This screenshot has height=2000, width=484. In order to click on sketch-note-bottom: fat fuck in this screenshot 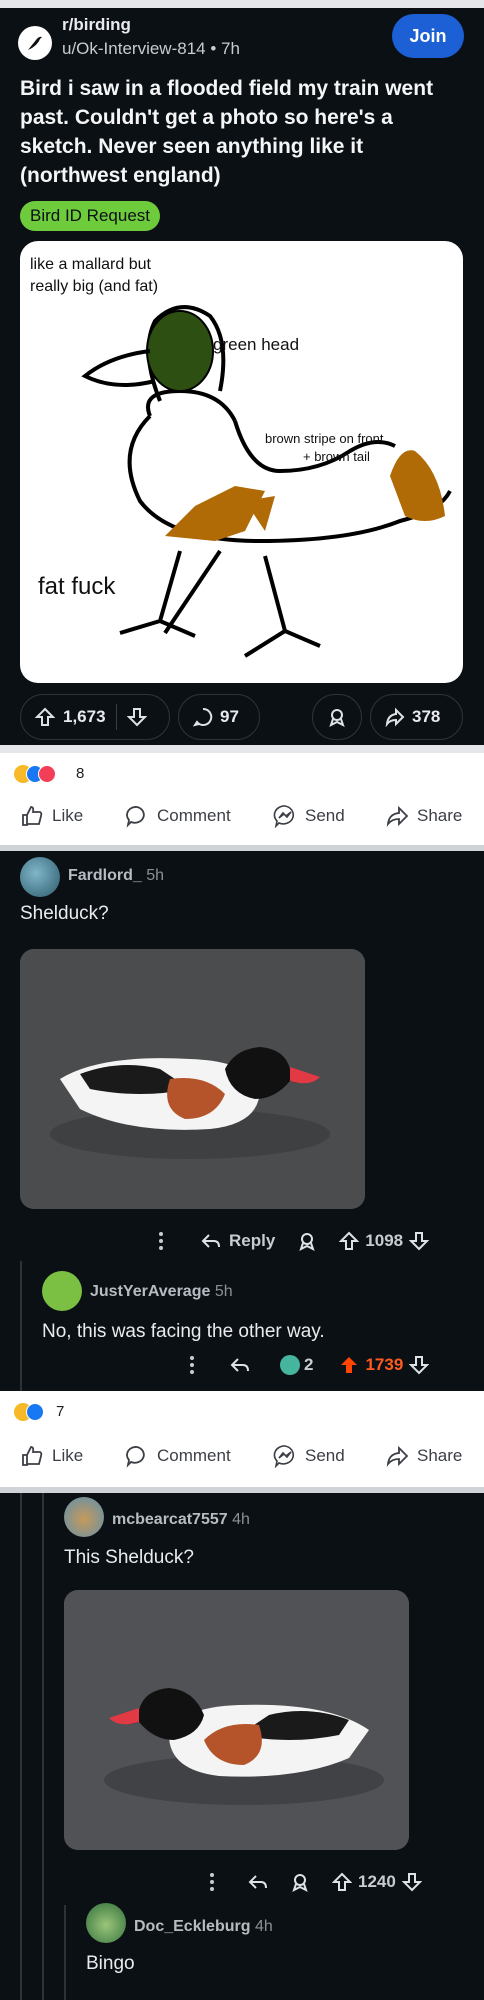, I will do `click(77, 586)`.